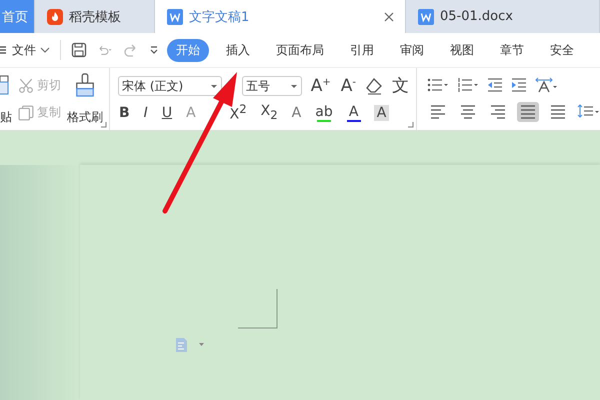 The image size is (600, 400). Describe the element at coordinates (55, 16) in the screenshot. I see `flame-icon` at that location.